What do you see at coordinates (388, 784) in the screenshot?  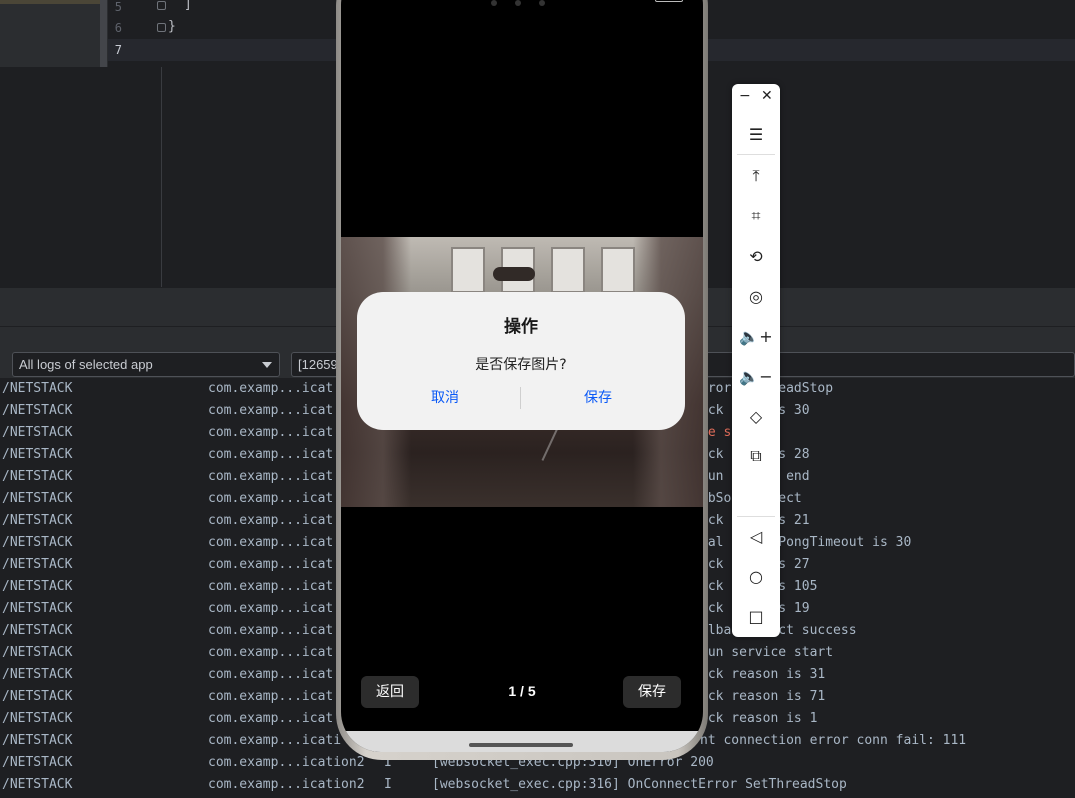 I see `log-level: I` at bounding box center [388, 784].